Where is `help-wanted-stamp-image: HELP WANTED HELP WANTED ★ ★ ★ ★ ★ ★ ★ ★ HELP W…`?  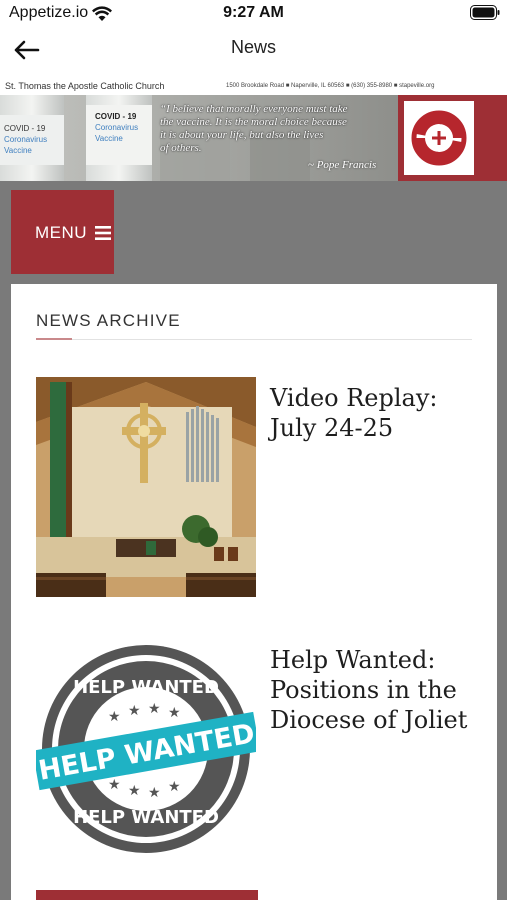 help-wanted-stamp-image: HELP WANTED HELP WANTED ★ ★ ★ ★ ★ ★ ★ ★ HELP W… is located at coordinates (146, 749).